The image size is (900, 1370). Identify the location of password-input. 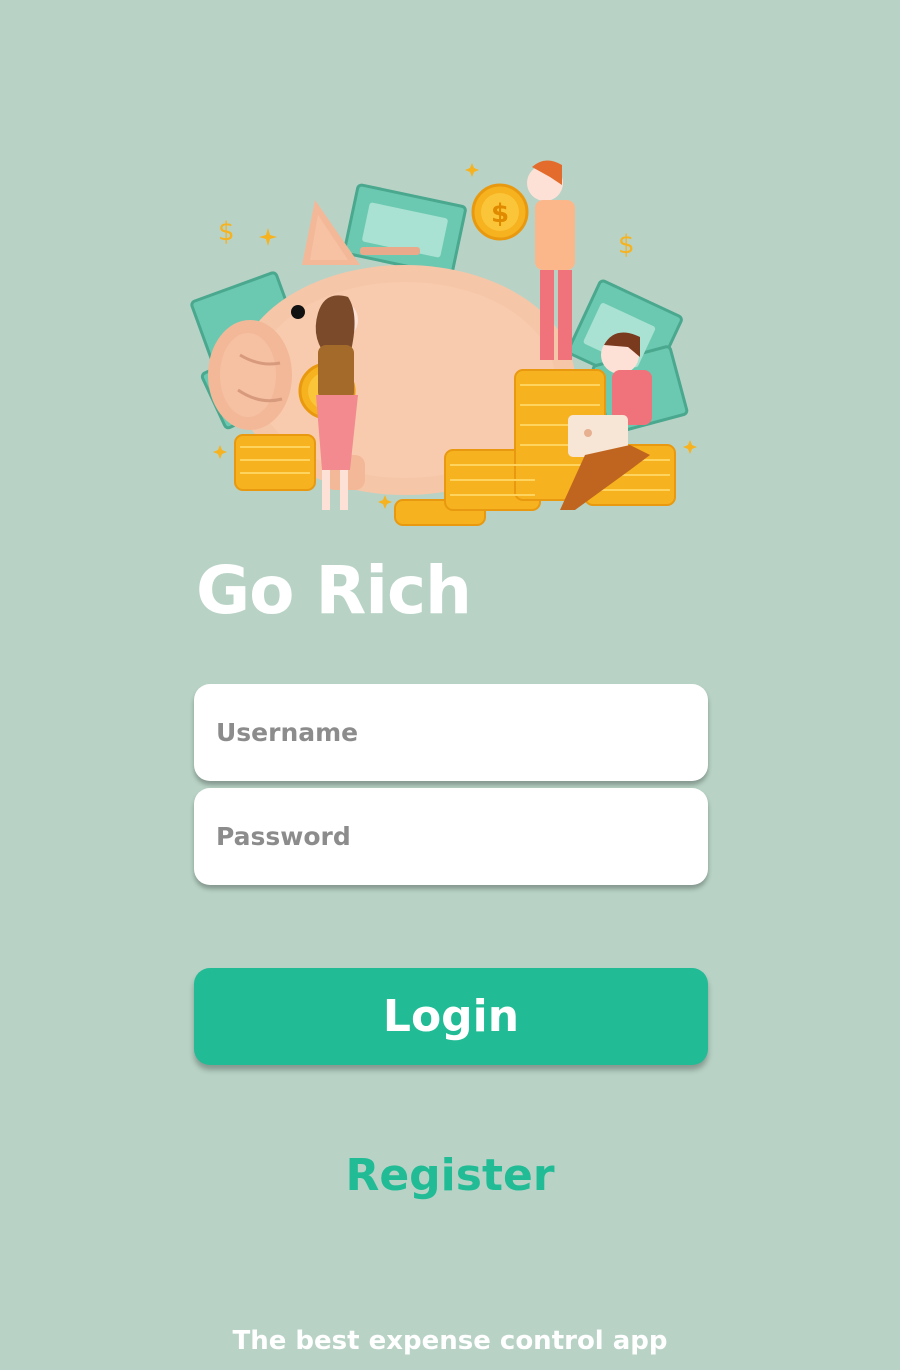
(451, 836).